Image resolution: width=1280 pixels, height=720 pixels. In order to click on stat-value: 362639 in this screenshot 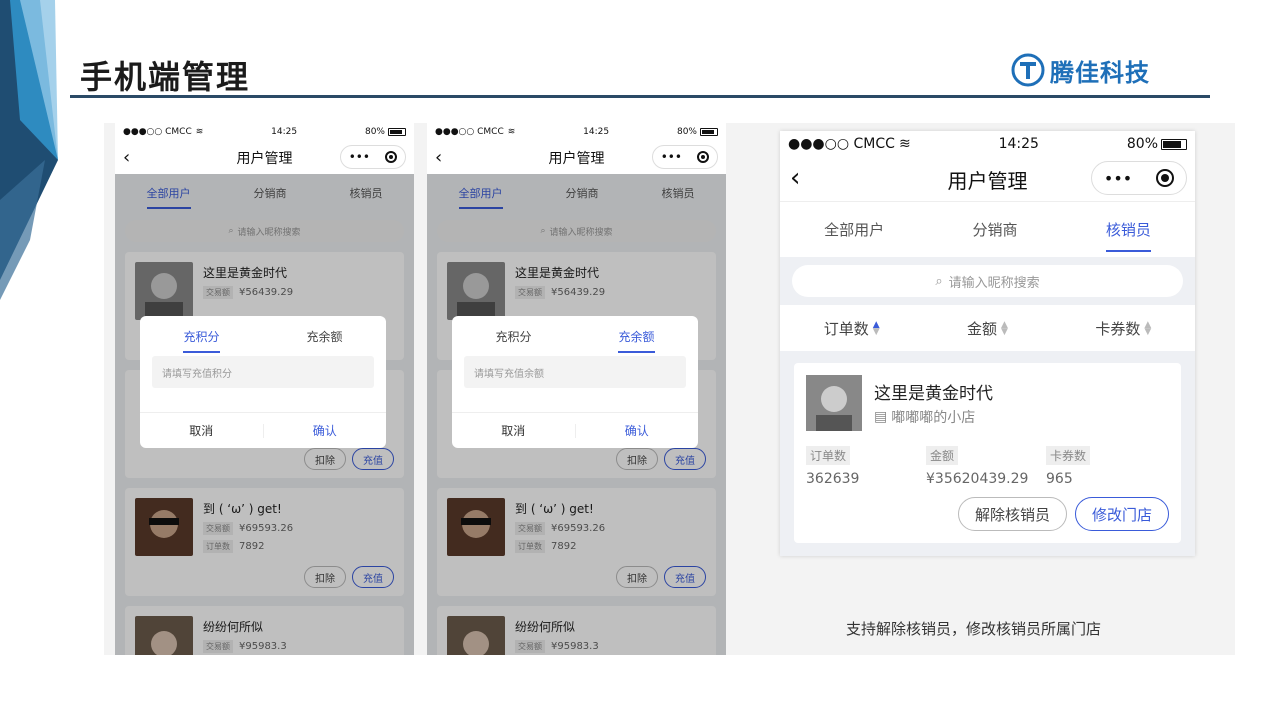, I will do `click(833, 479)`.